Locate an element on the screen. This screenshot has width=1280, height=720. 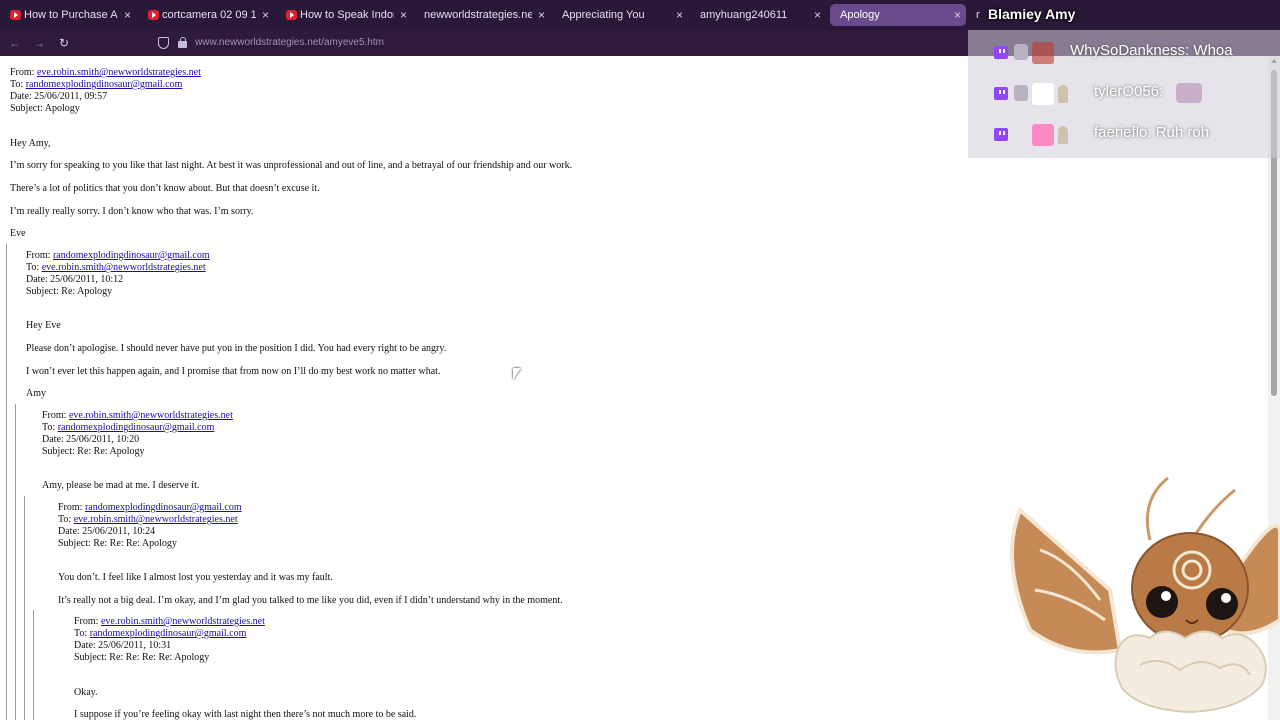
date-line: Date: 25/06/2011, 09:57 is located at coordinates (58, 97).